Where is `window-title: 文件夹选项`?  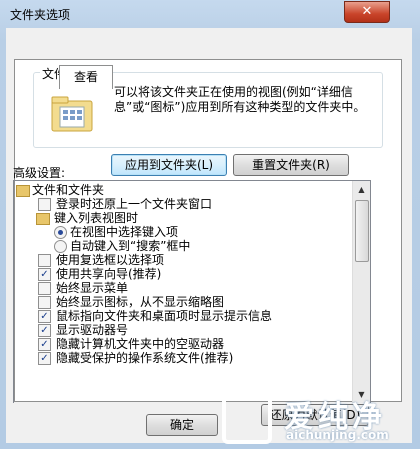
window-title: 文件夹选项 is located at coordinates (40, 15).